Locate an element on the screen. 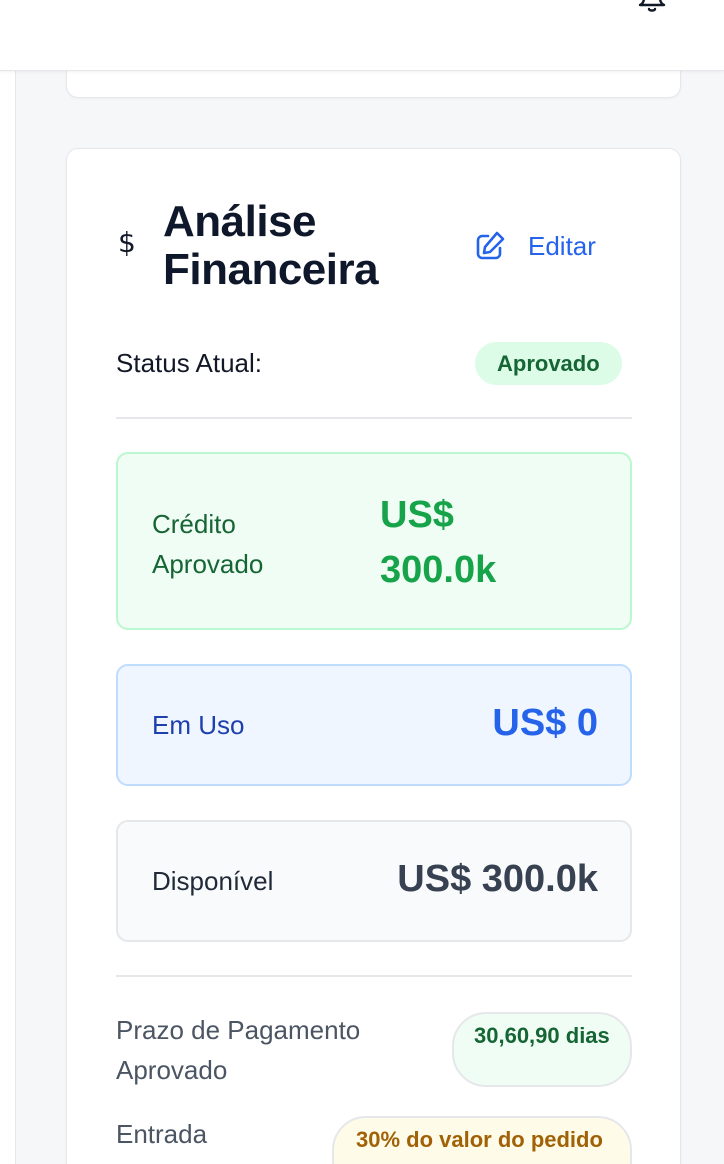 The width and height of the screenshot is (724, 1164). dollar-icon: $ is located at coordinates (127, 242).